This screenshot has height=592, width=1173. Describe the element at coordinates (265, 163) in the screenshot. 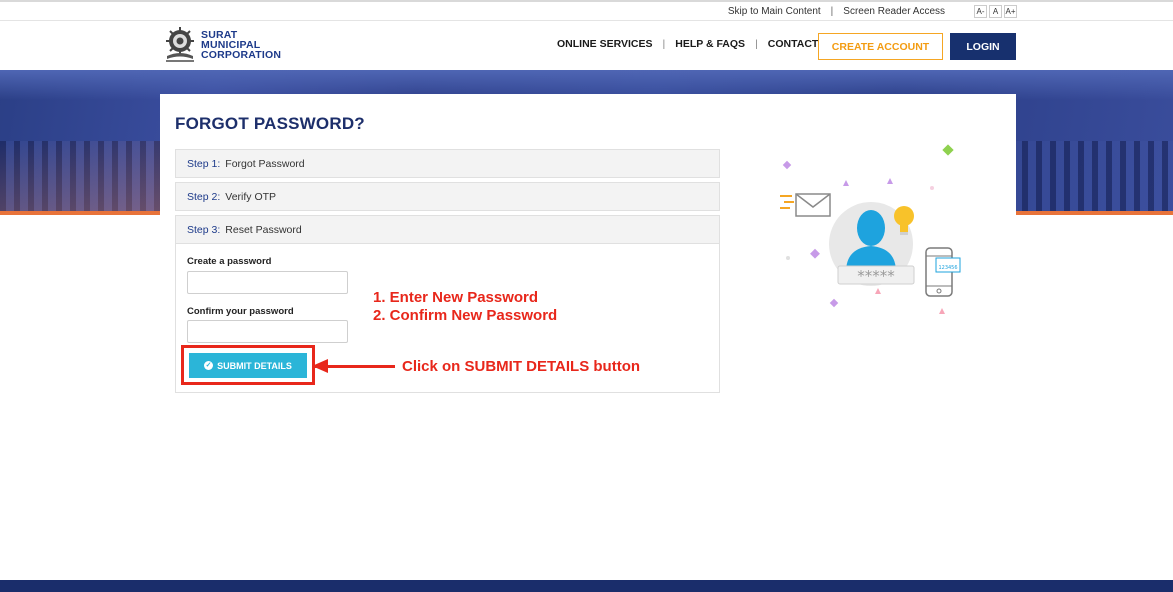

I see `step-label: Forgot Password` at that location.